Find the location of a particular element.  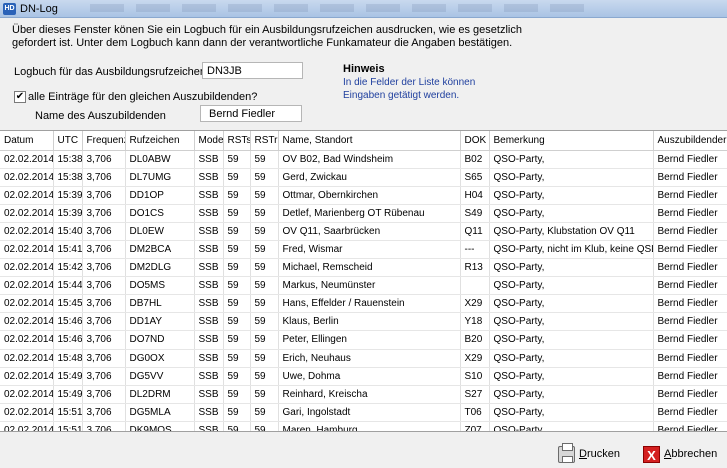

table-cell: 15:51 is located at coordinates (68, 426).